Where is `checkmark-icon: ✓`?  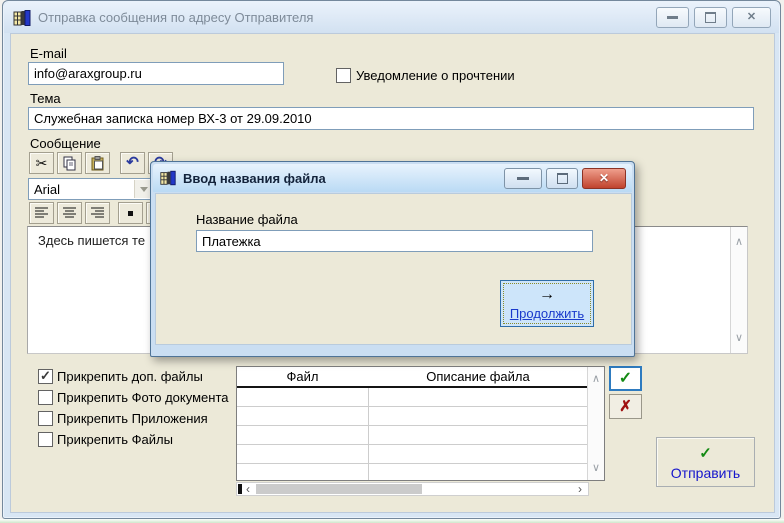 checkmark-icon: ✓ is located at coordinates (45, 375).